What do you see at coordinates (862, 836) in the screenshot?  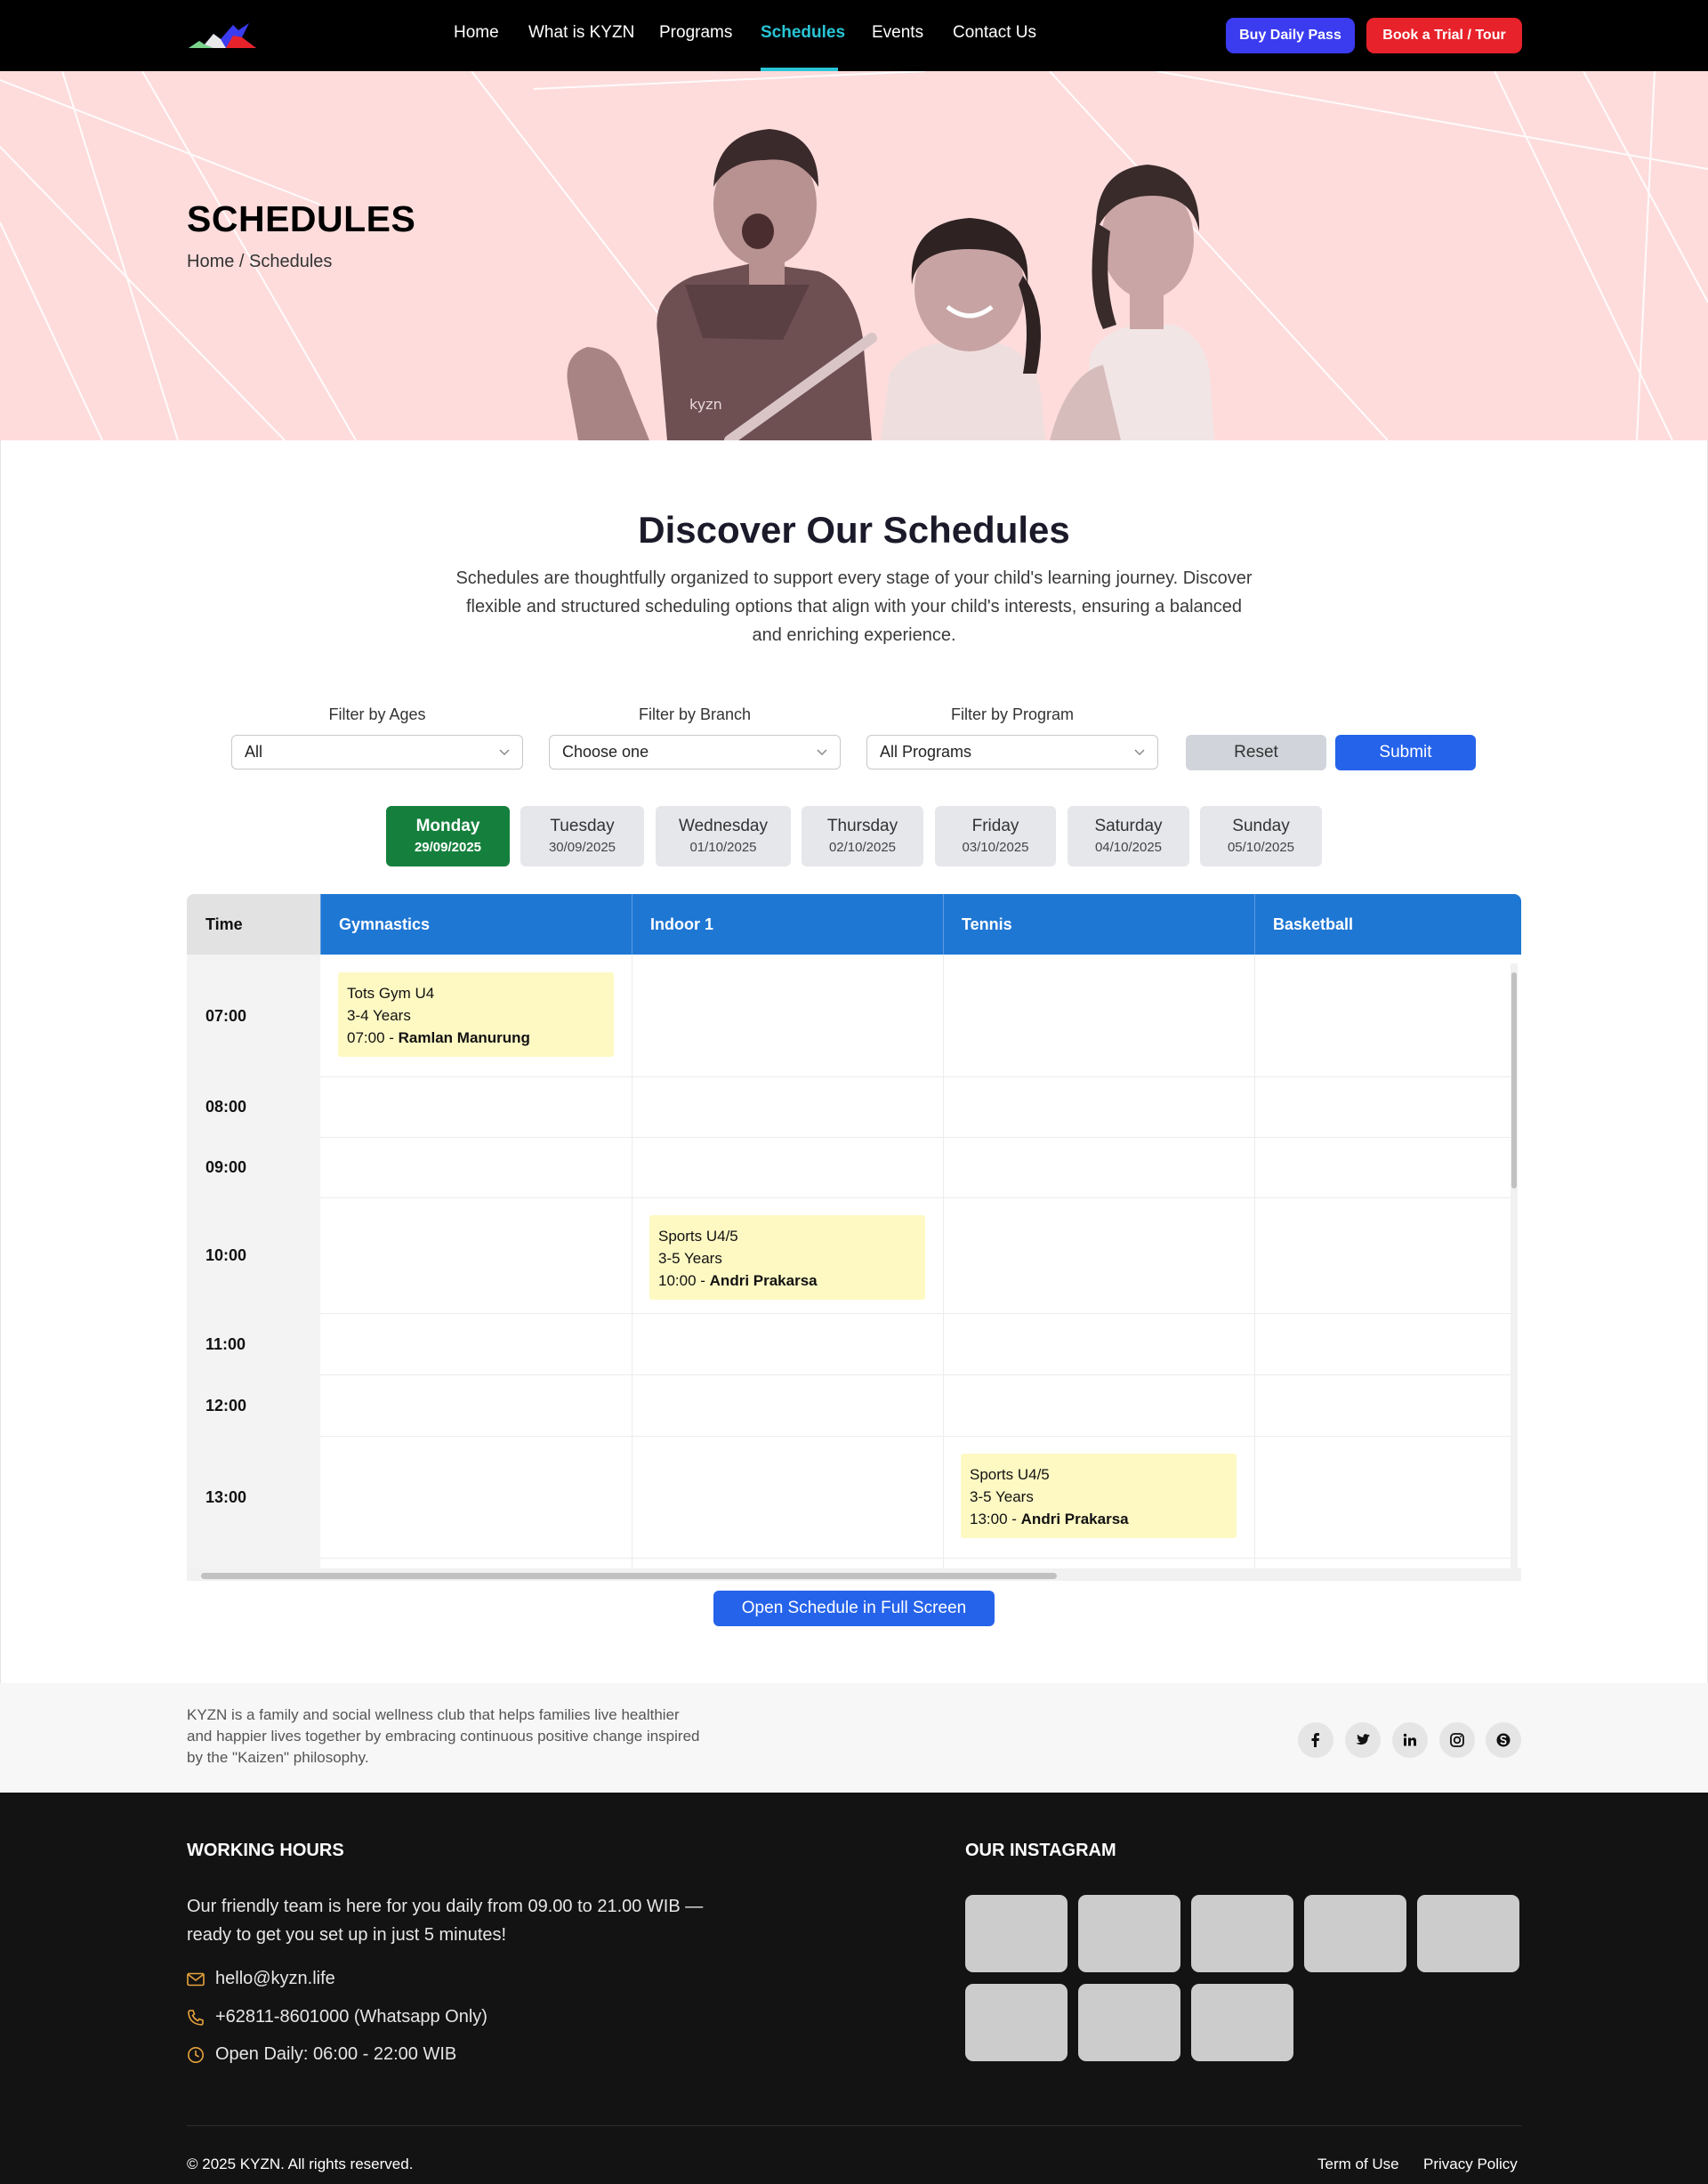 I see `day-tab-thursday: Thursday 02/10/2025` at bounding box center [862, 836].